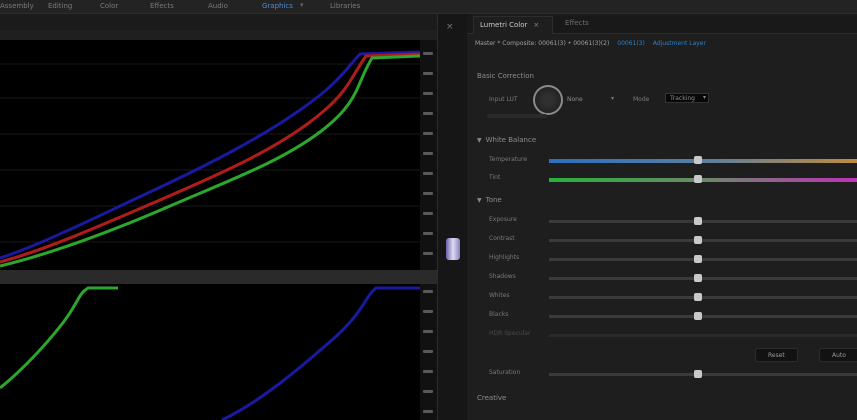 This screenshot has width=857, height=420. Describe the element at coordinates (612, 98) in the screenshot. I see `dropdown-icon: ▾` at that location.